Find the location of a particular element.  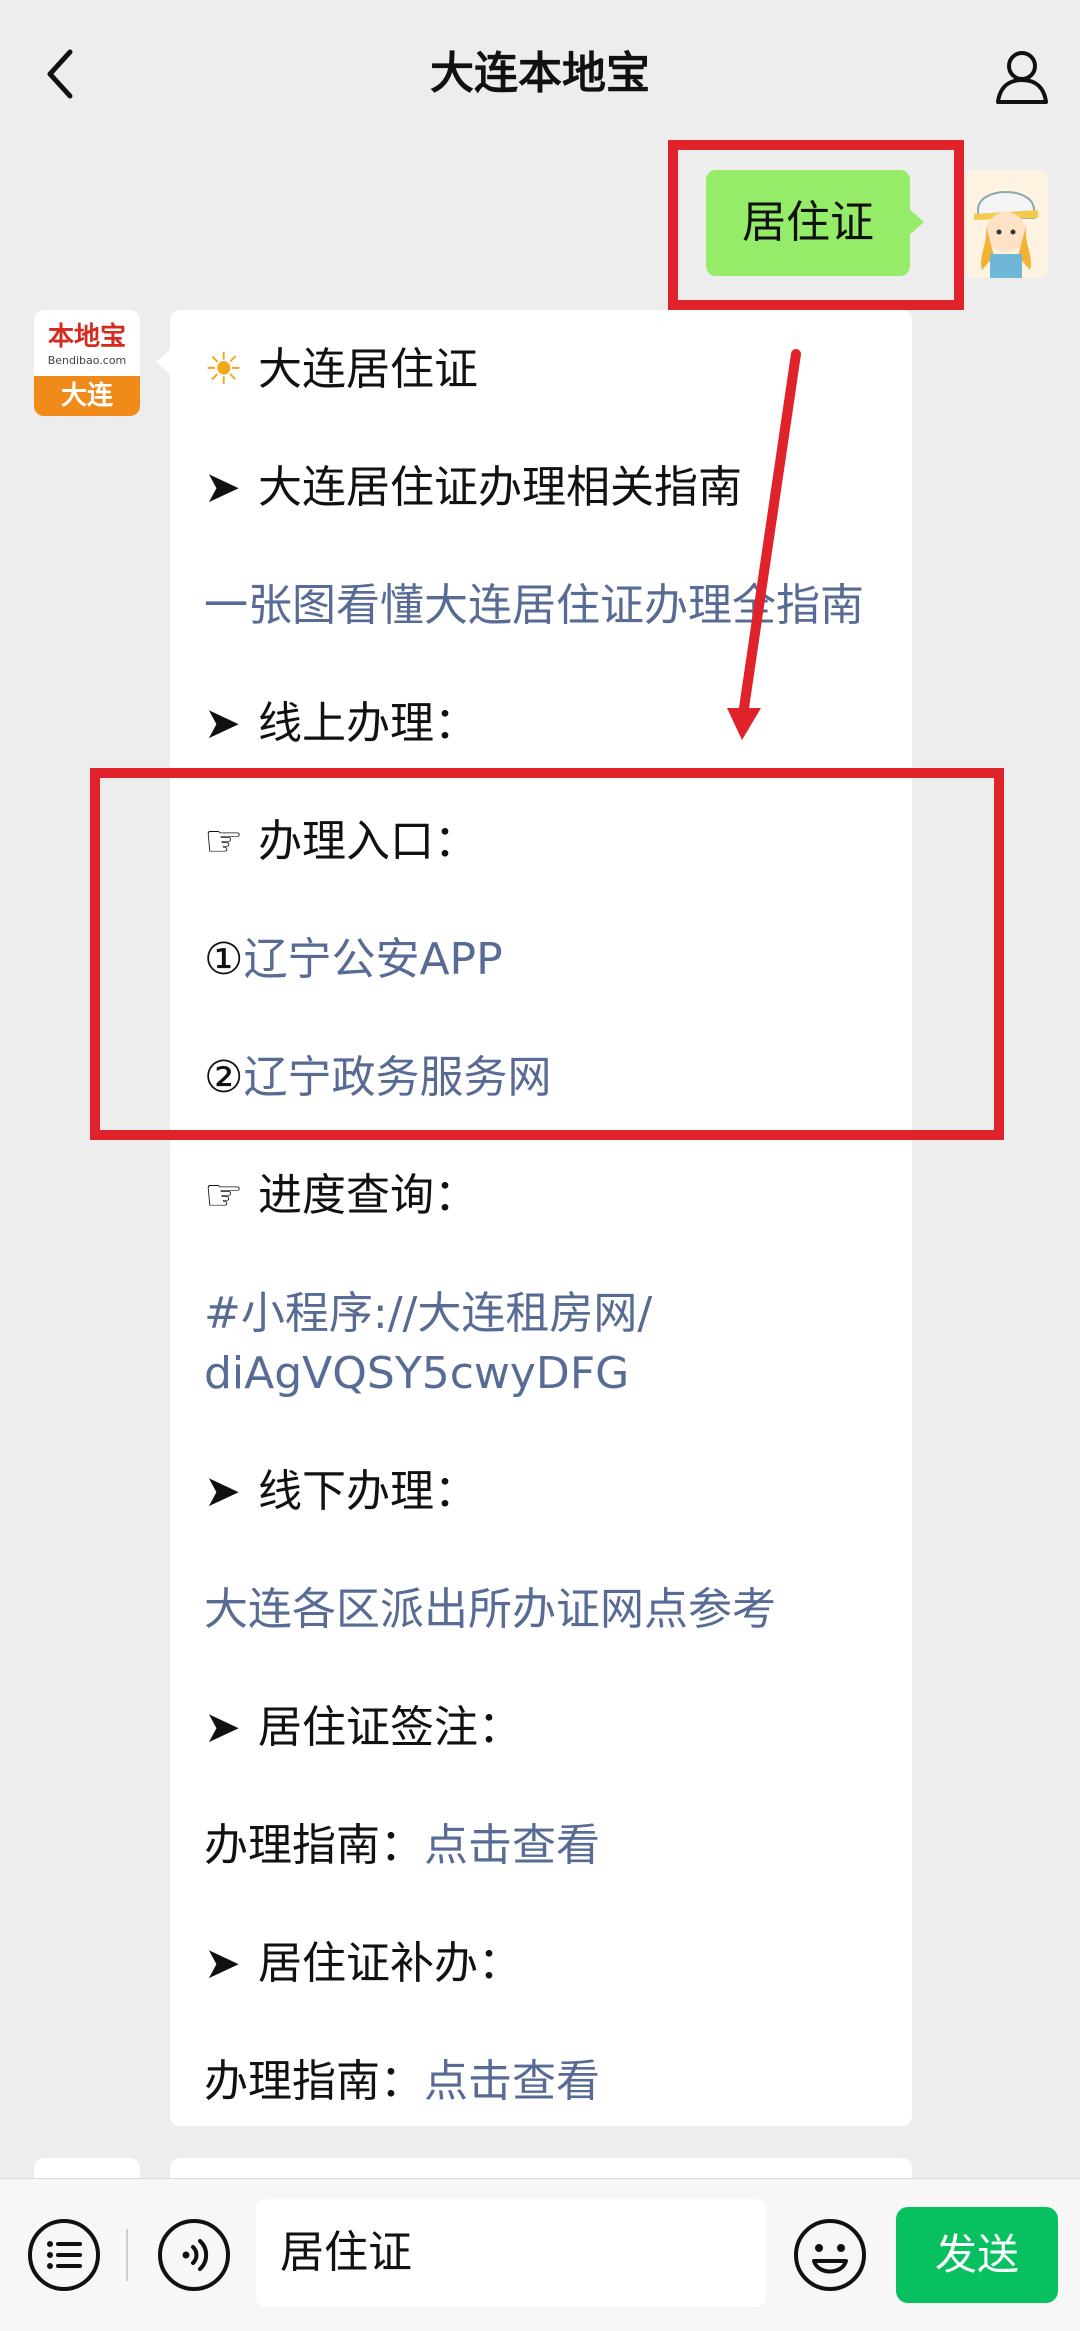

sign-guide-line: 办理指南：点击查看 is located at coordinates (402, 1846).